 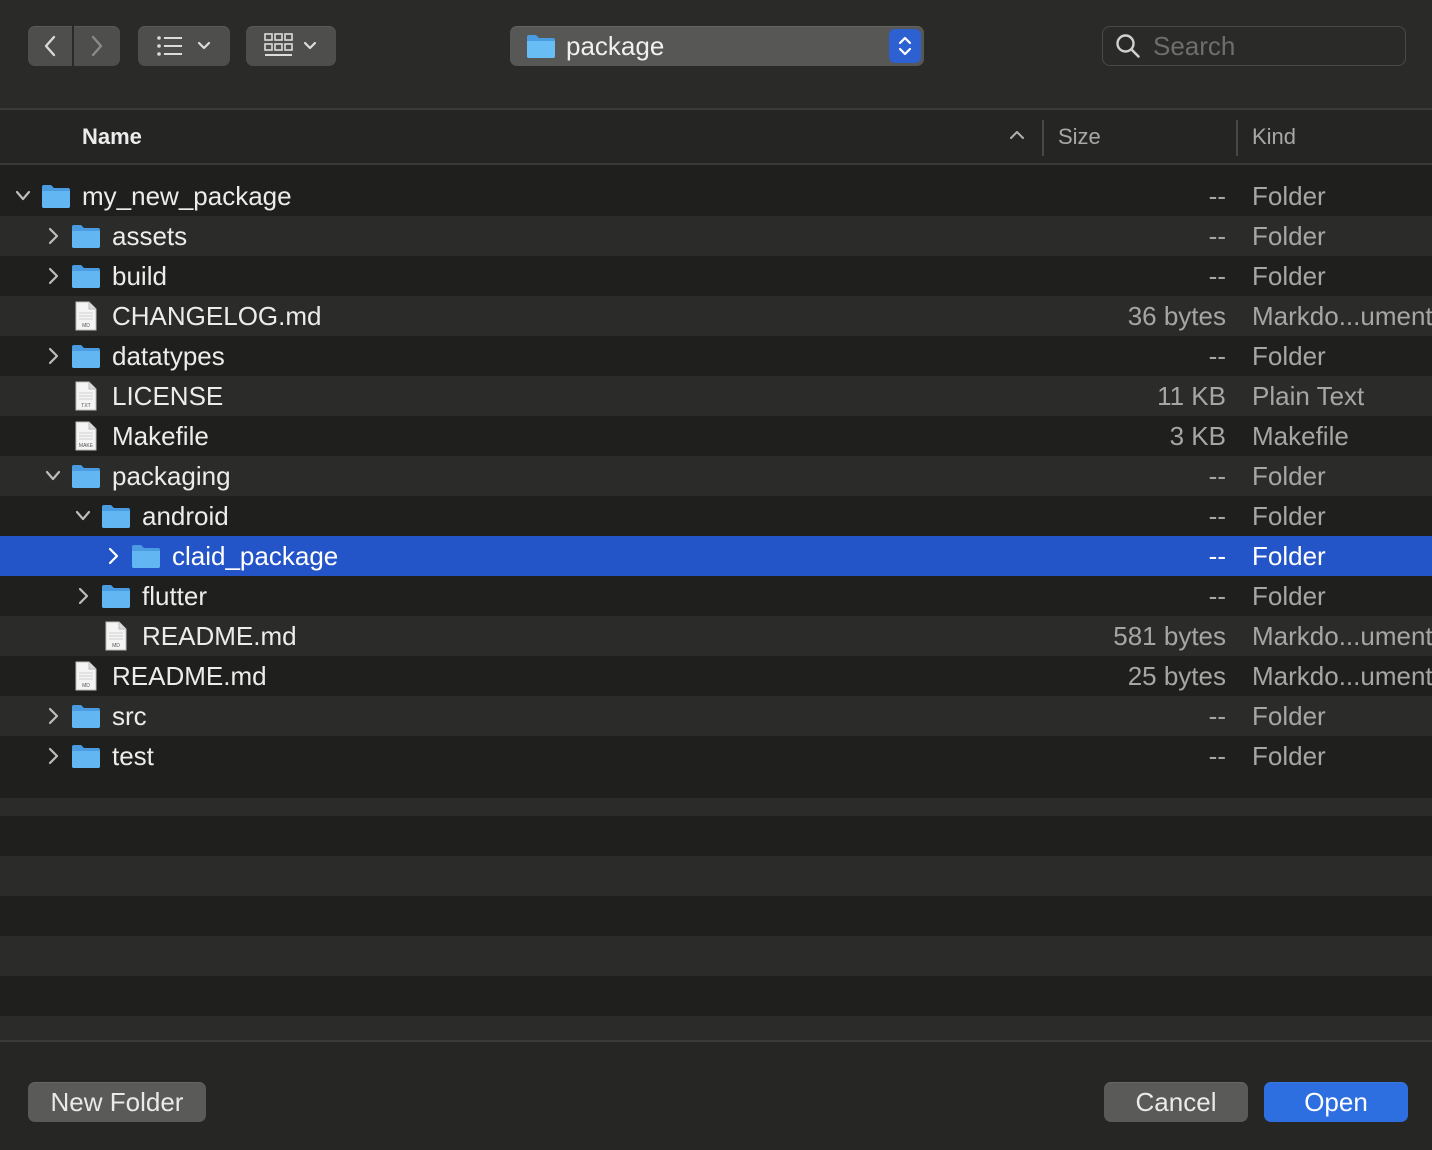 What do you see at coordinates (716, 756) in the screenshot?
I see `folder-row: test -- Folder` at bounding box center [716, 756].